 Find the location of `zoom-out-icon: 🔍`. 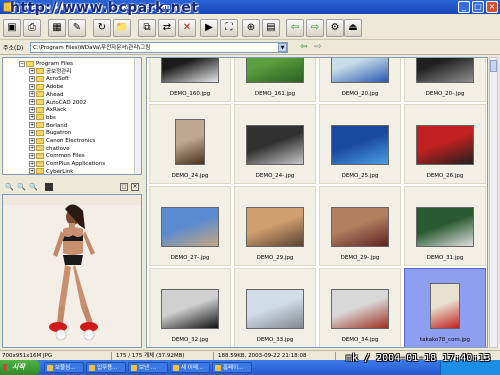

zoom-out-icon: 🔍 is located at coordinates (21, 187).